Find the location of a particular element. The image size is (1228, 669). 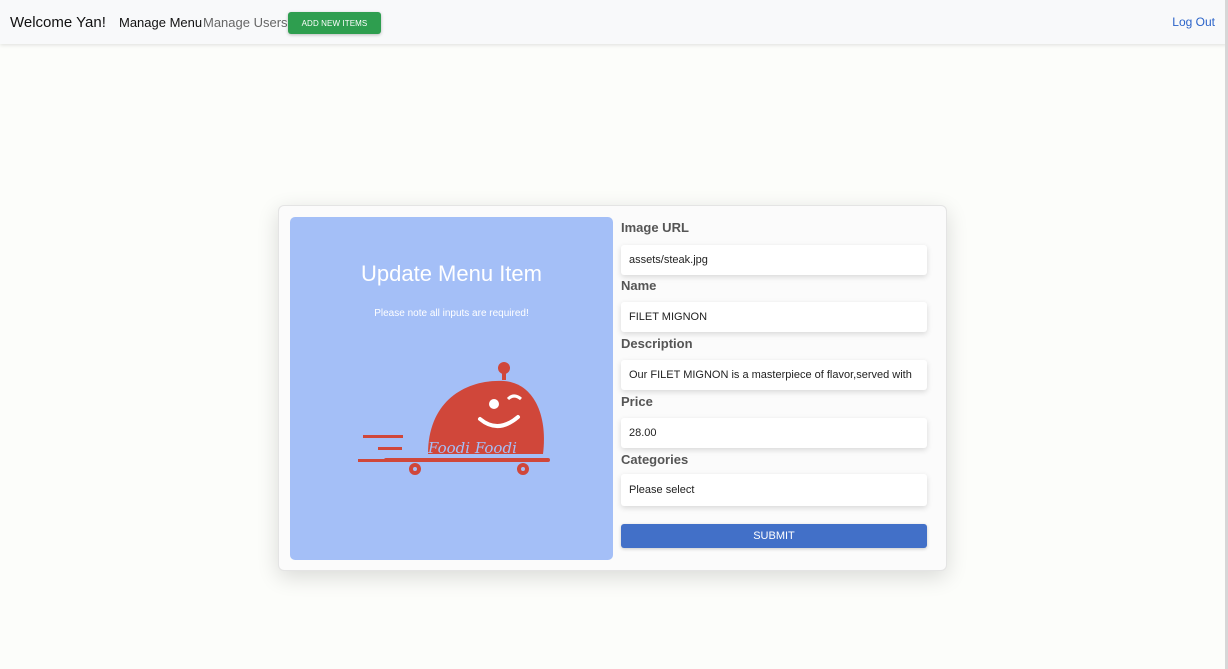

description-input is located at coordinates (774, 375).